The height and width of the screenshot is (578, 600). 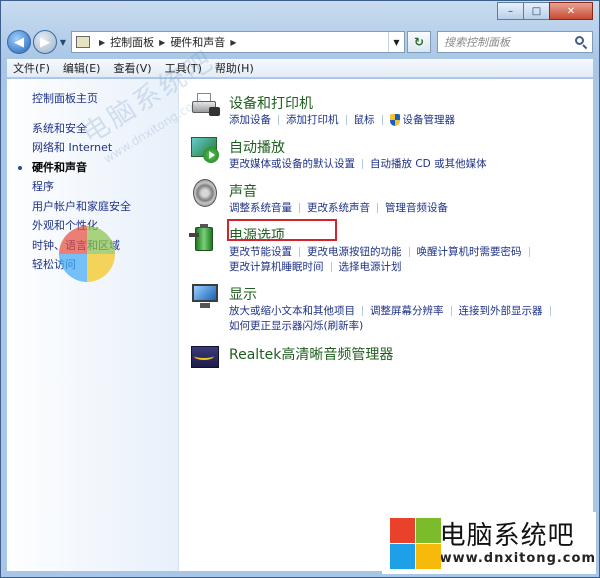 What do you see at coordinates (312, 120) in the screenshot?
I see `link-add-printer: 添加打印机` at bounding box center [312, 120].